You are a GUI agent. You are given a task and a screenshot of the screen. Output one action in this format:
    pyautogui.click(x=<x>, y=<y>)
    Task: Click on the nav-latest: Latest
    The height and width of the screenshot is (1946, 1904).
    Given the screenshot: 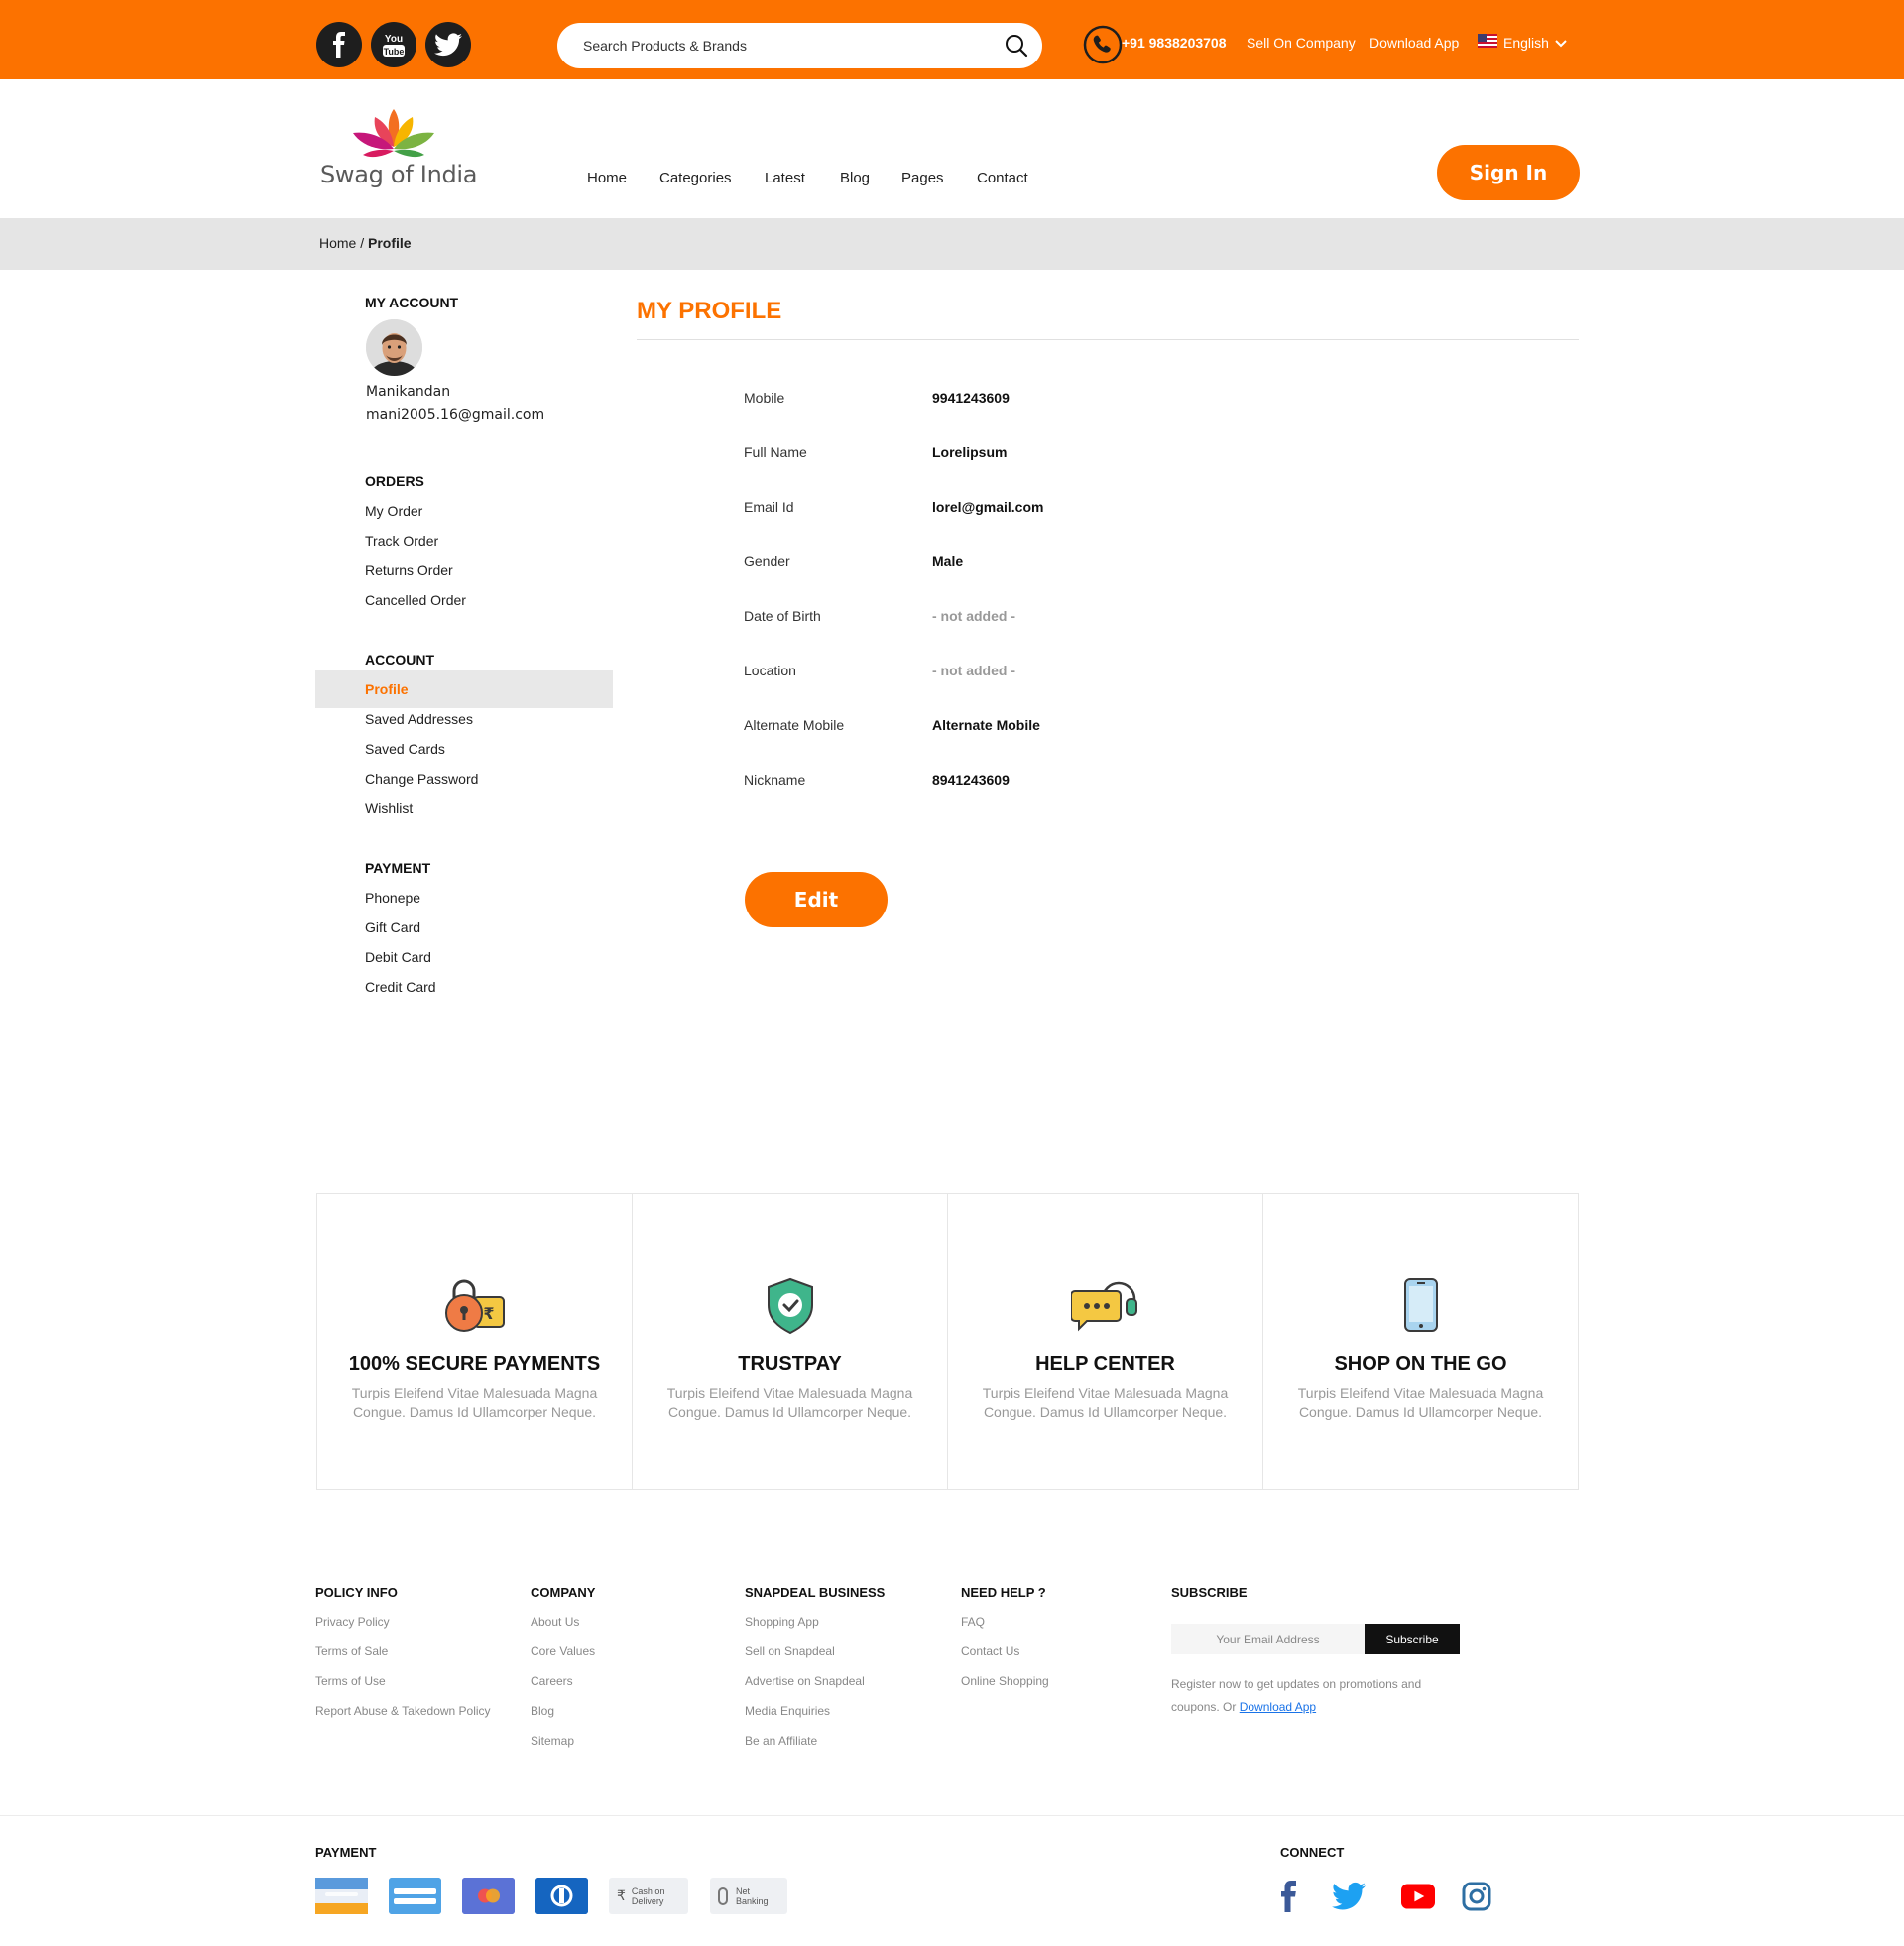 What is the action you would take?
    pyautogui.click(x=785, y=178)
    